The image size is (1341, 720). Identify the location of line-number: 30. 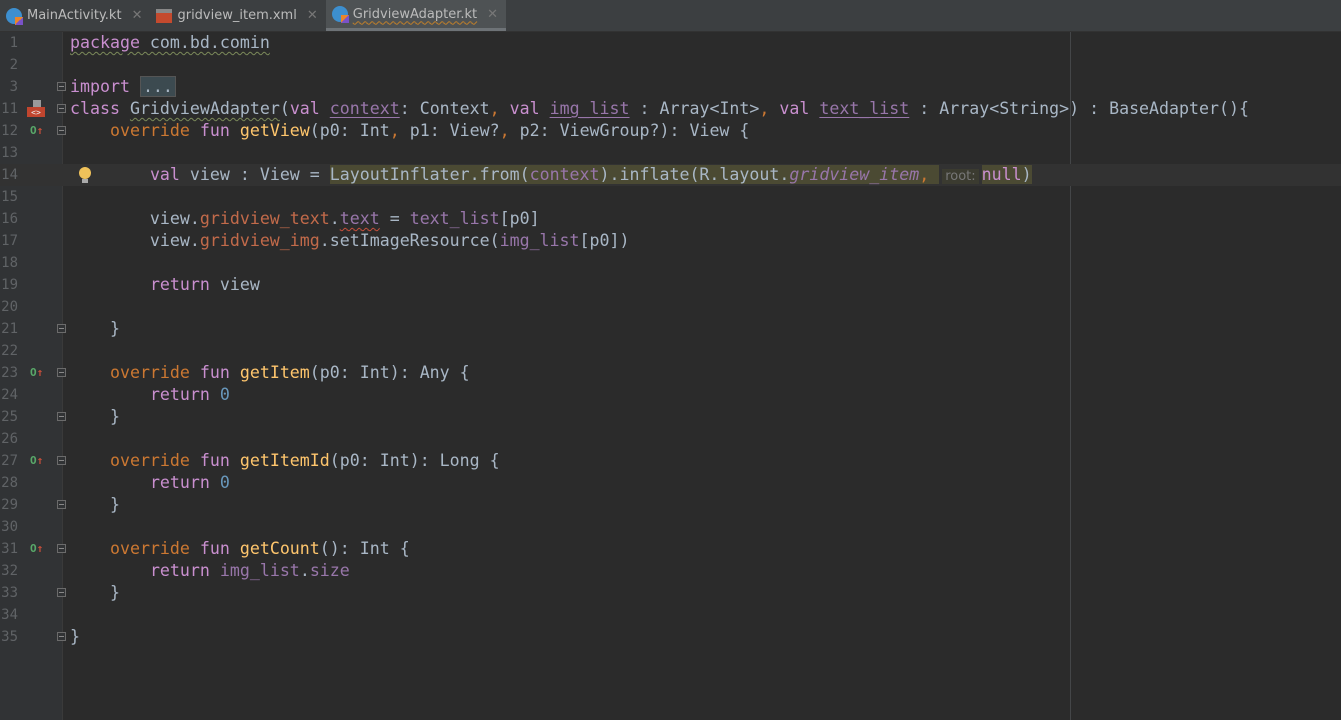
(9, 527).